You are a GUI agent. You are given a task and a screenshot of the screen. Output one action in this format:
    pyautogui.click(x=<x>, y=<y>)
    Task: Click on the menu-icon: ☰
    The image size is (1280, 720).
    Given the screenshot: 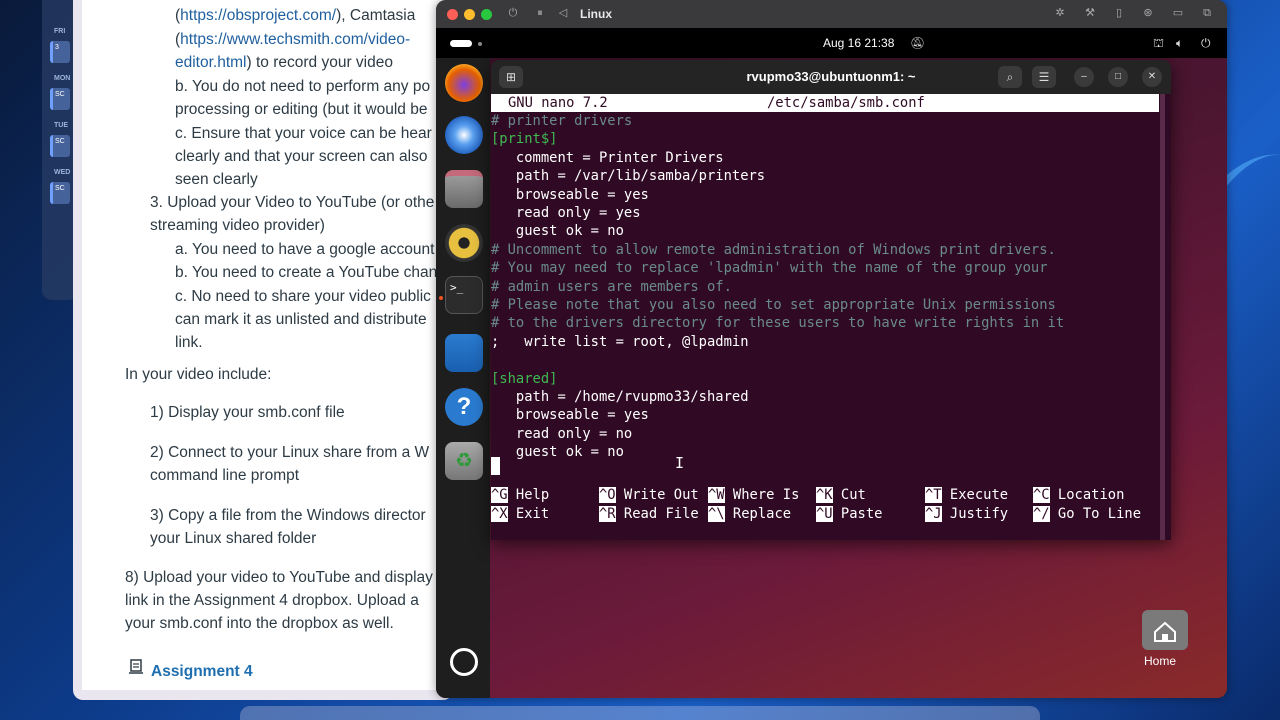 What is the action you would take?
    pyautogui.click(x=1044, y=77)
    